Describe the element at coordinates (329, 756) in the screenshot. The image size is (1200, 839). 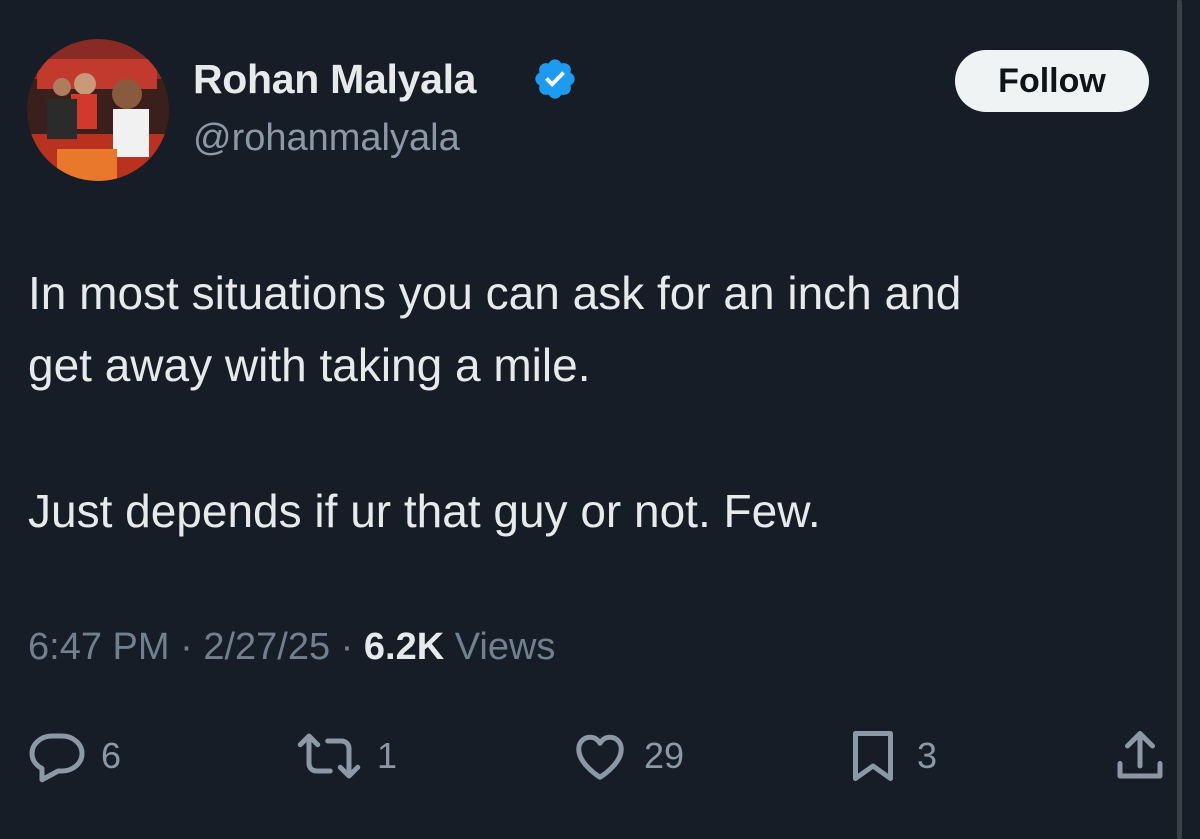
I see `repost-icon` at that location.